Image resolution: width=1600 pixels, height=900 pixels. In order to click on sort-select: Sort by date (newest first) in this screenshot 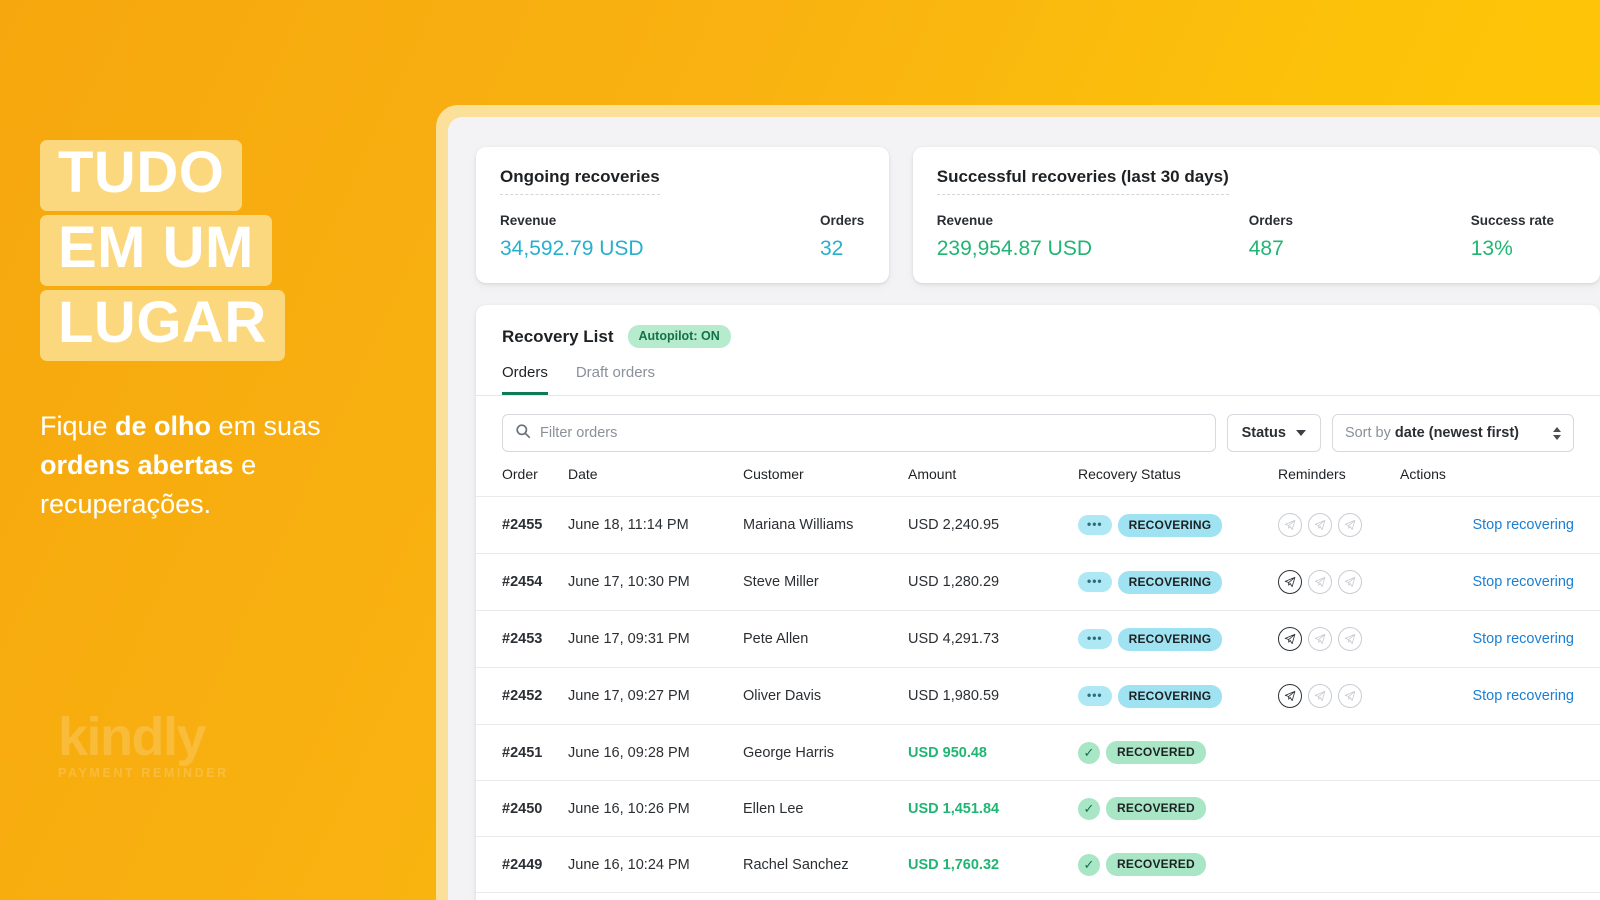, I will do `click(1452, 433)`.